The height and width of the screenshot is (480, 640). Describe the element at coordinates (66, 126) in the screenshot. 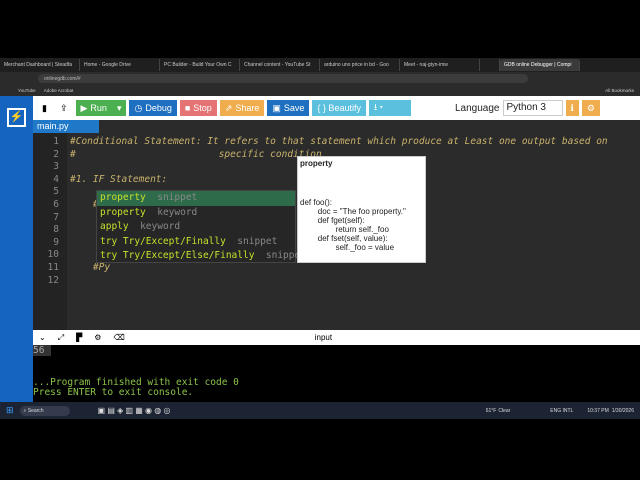

I see `file-tab-main-py: main.py` at that location.